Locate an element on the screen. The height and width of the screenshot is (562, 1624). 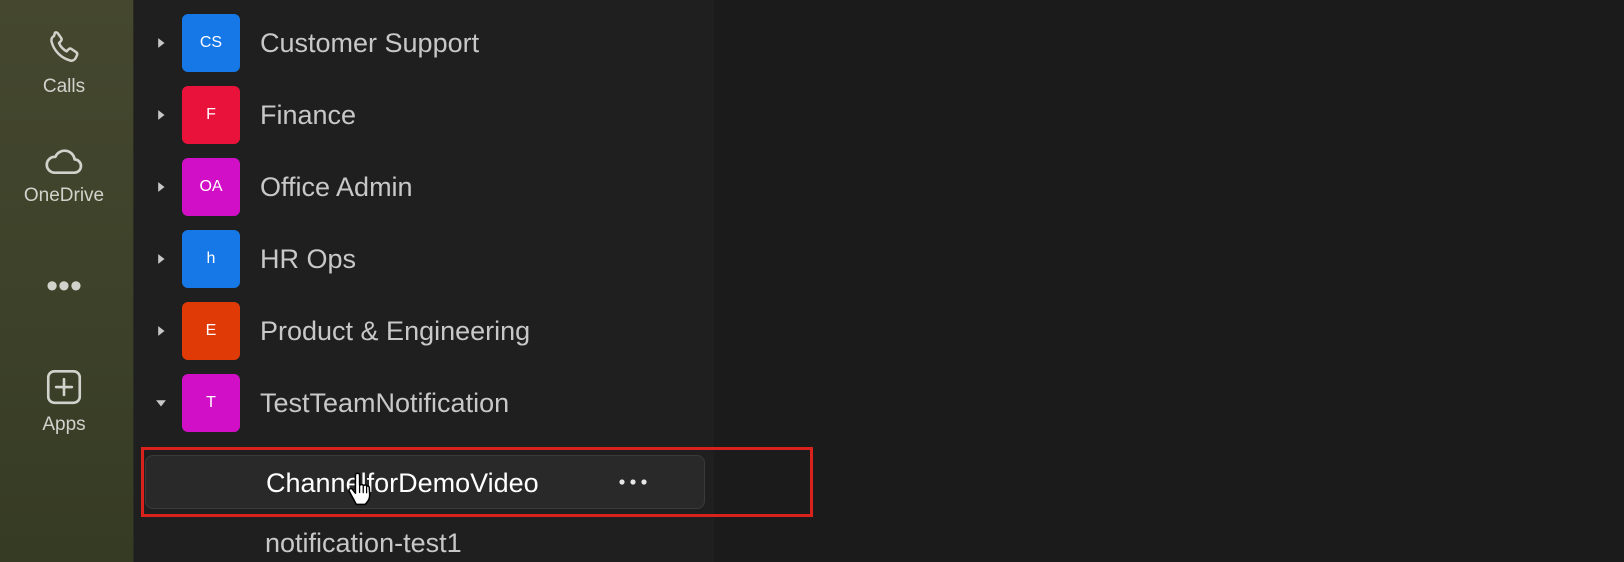
channel-row-channelfordemovideo: ChannelforDemoVideo is located at coordinates (425, 482).